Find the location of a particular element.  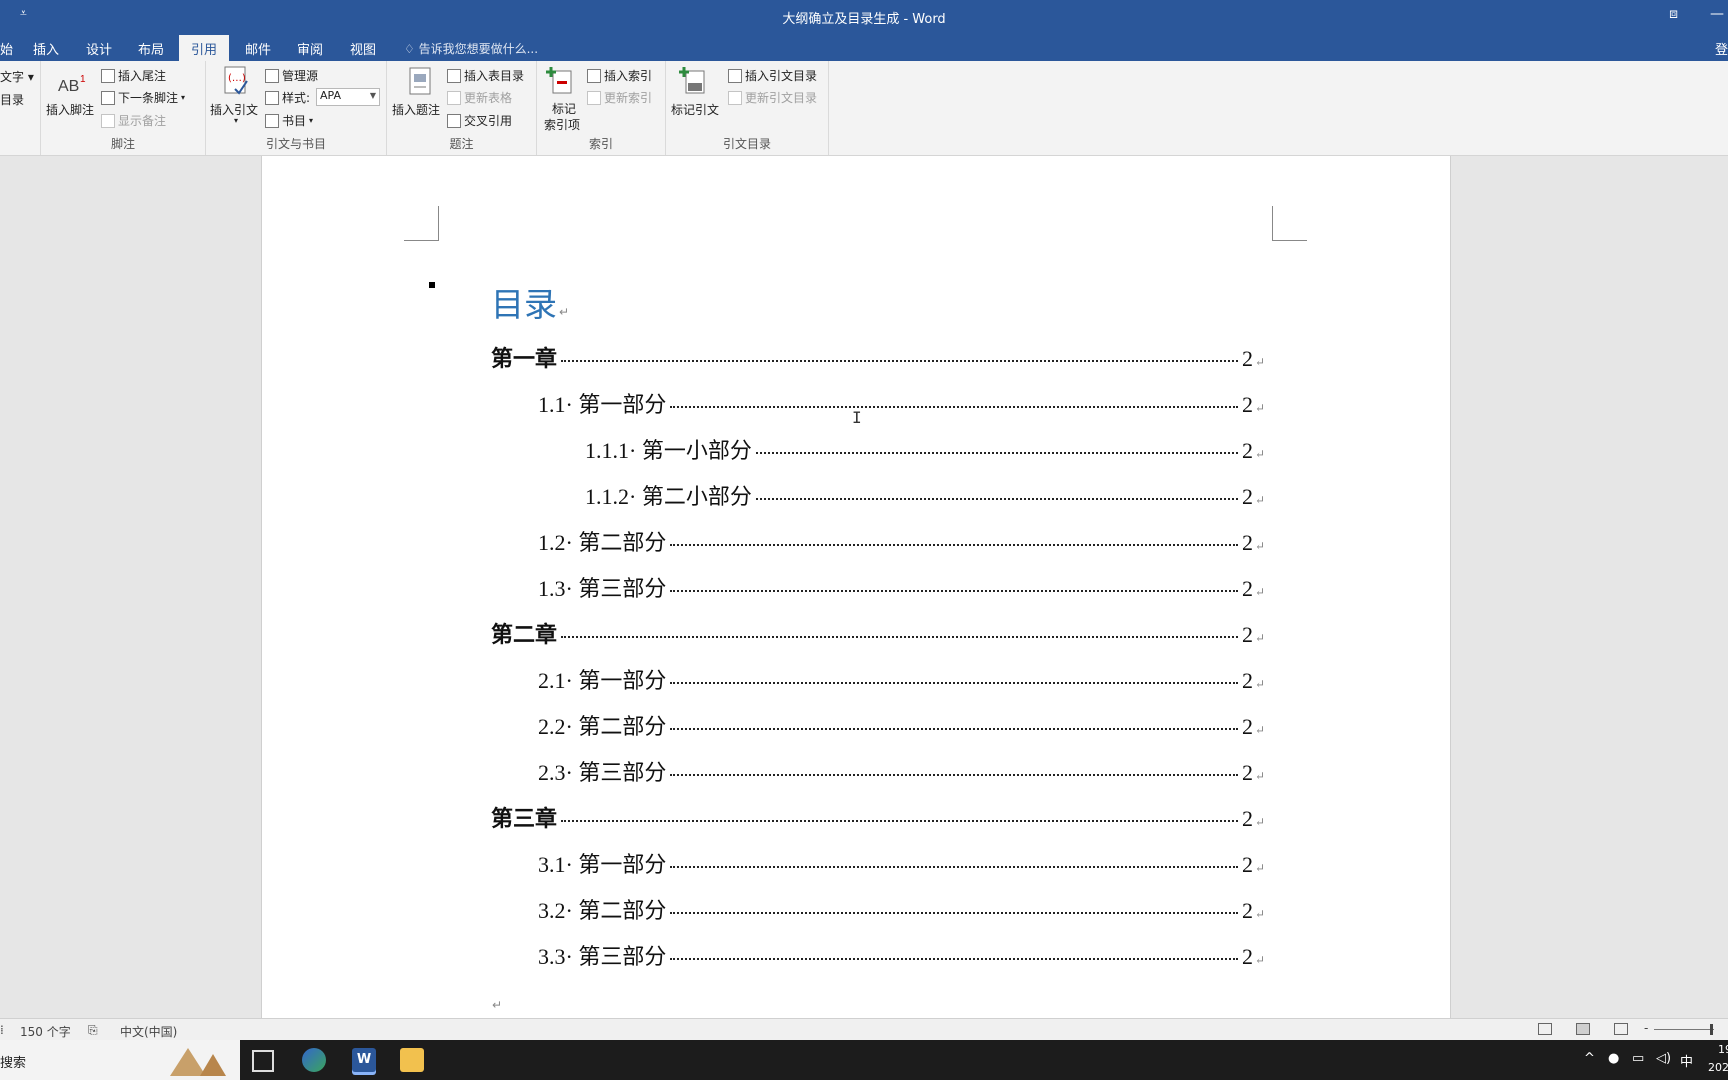

insert-caption-icon is located at coordinates (420, 81).